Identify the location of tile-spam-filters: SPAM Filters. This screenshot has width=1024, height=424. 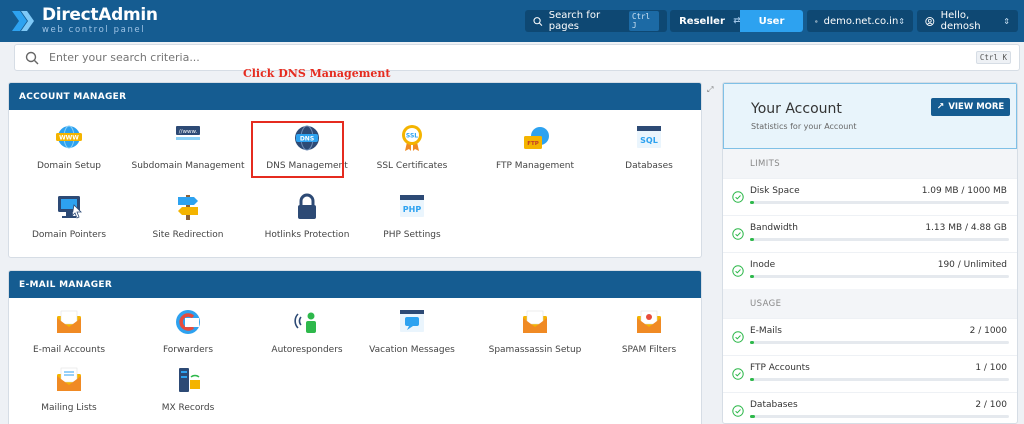
(646, 332).